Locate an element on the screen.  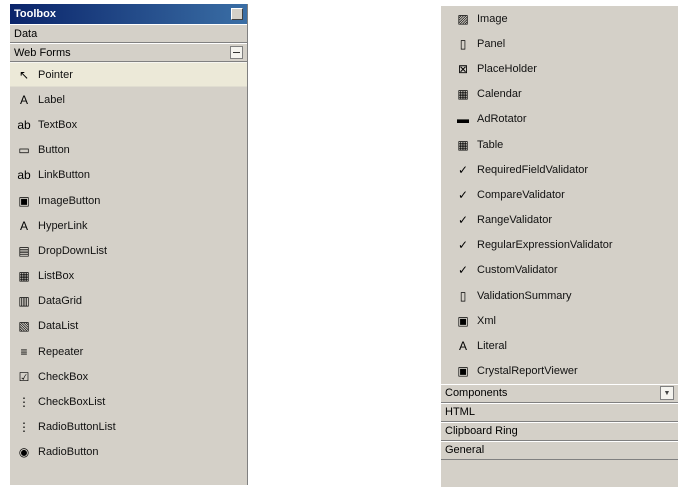
toolbox-item-datagrid: ▥ DataGrid is located at coordinates (128, 301).